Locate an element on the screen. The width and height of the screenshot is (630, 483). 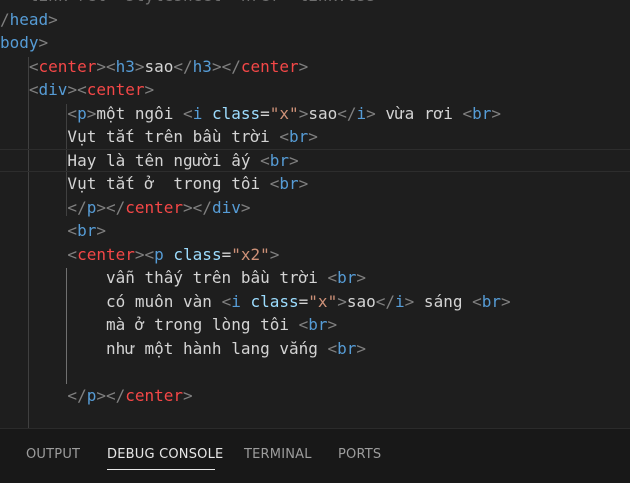
code-token: class is located at coordinates (236, 113).